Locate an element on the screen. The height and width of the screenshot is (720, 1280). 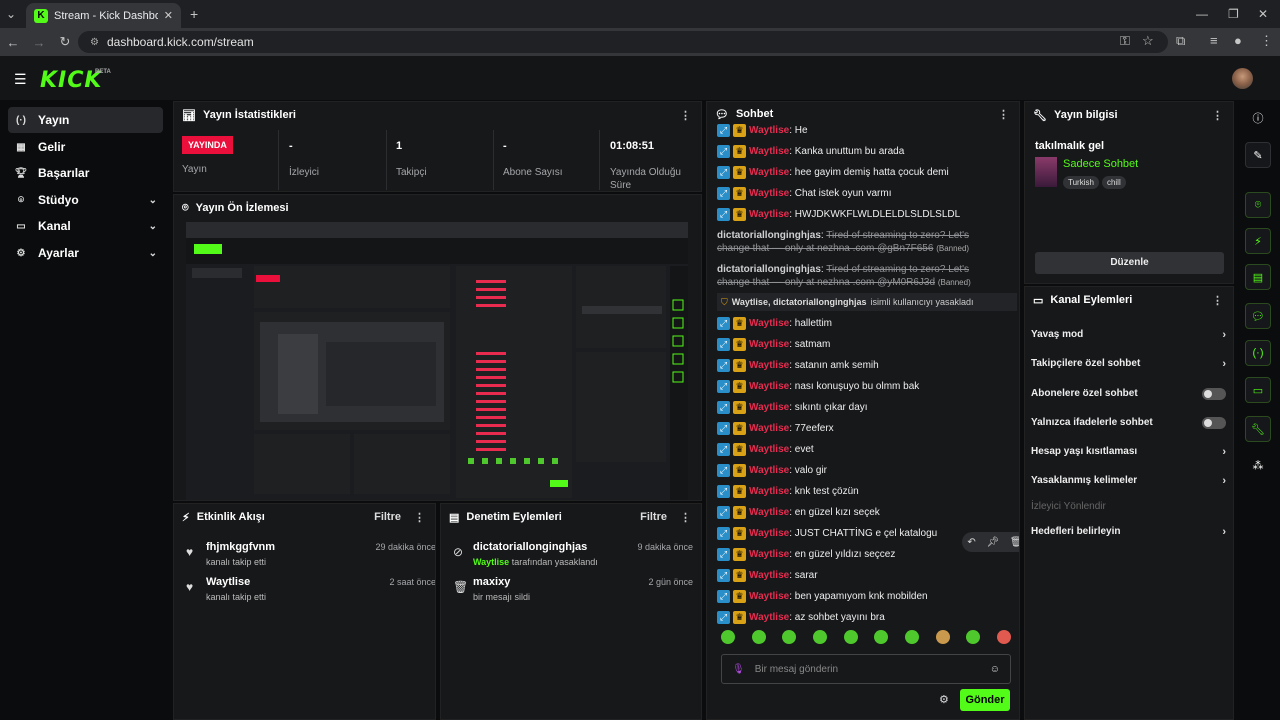
activity-toggle-icon: ⚡︎ is located at coordinates (1258, 241).